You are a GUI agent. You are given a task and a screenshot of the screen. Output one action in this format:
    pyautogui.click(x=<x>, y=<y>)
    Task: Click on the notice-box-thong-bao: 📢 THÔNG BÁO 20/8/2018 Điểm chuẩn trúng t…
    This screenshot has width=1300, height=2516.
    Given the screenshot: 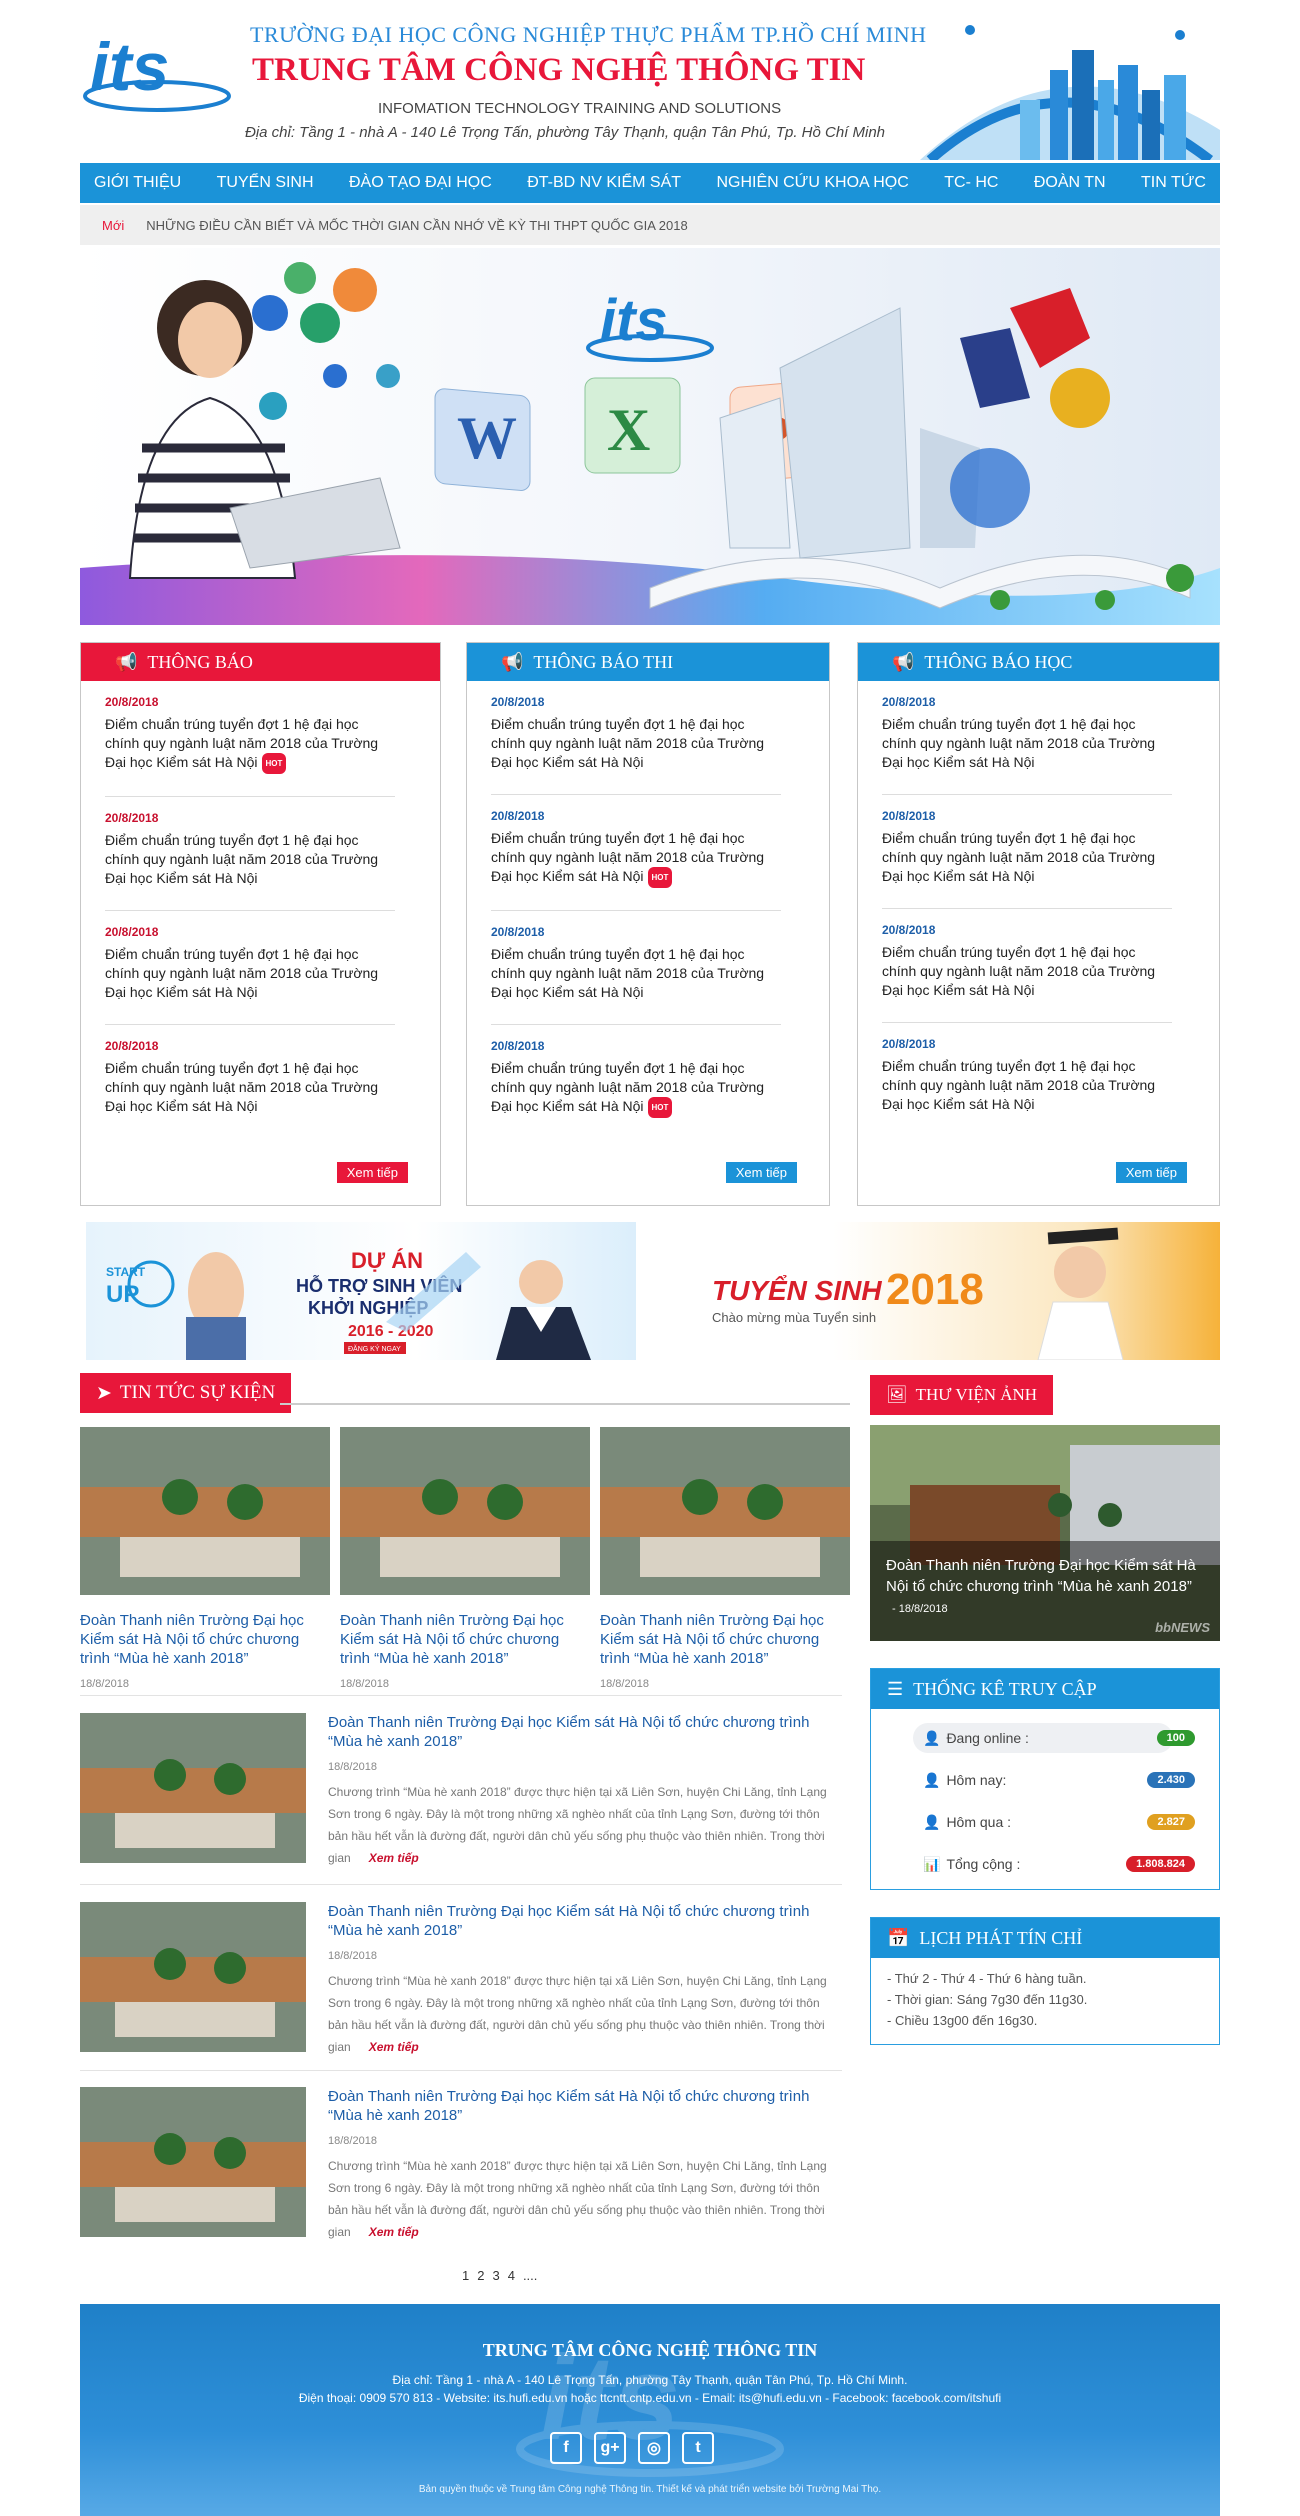 What is the action you would take?
    pyautogui.click(x=260, y=924)
    